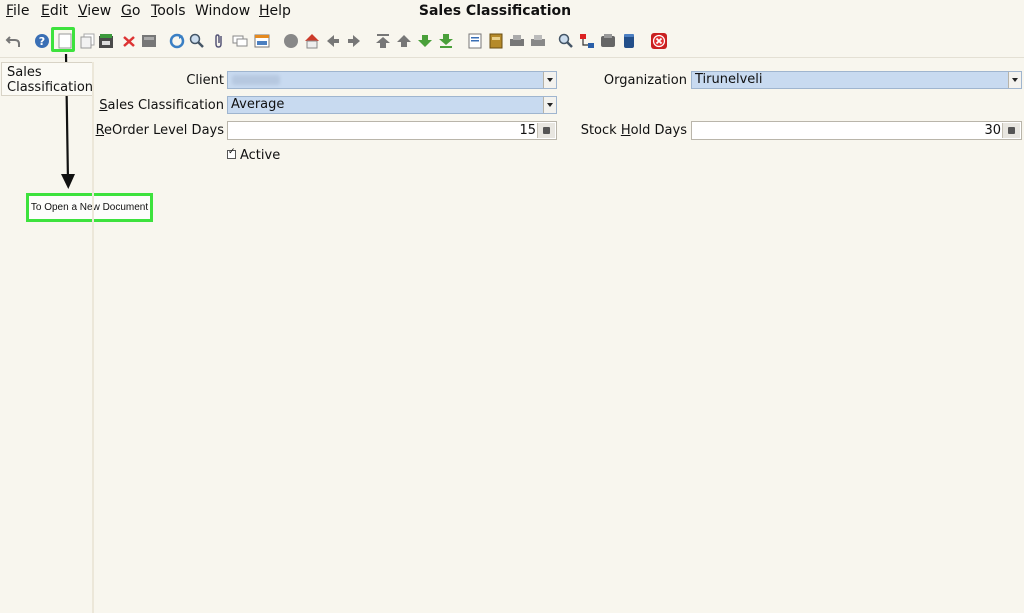 The height and width of the screenshot is (613, 1024). Describe the element at coordinates (171, 11) in the screenshot. I see `menu-tools-rest: ools` at that location.